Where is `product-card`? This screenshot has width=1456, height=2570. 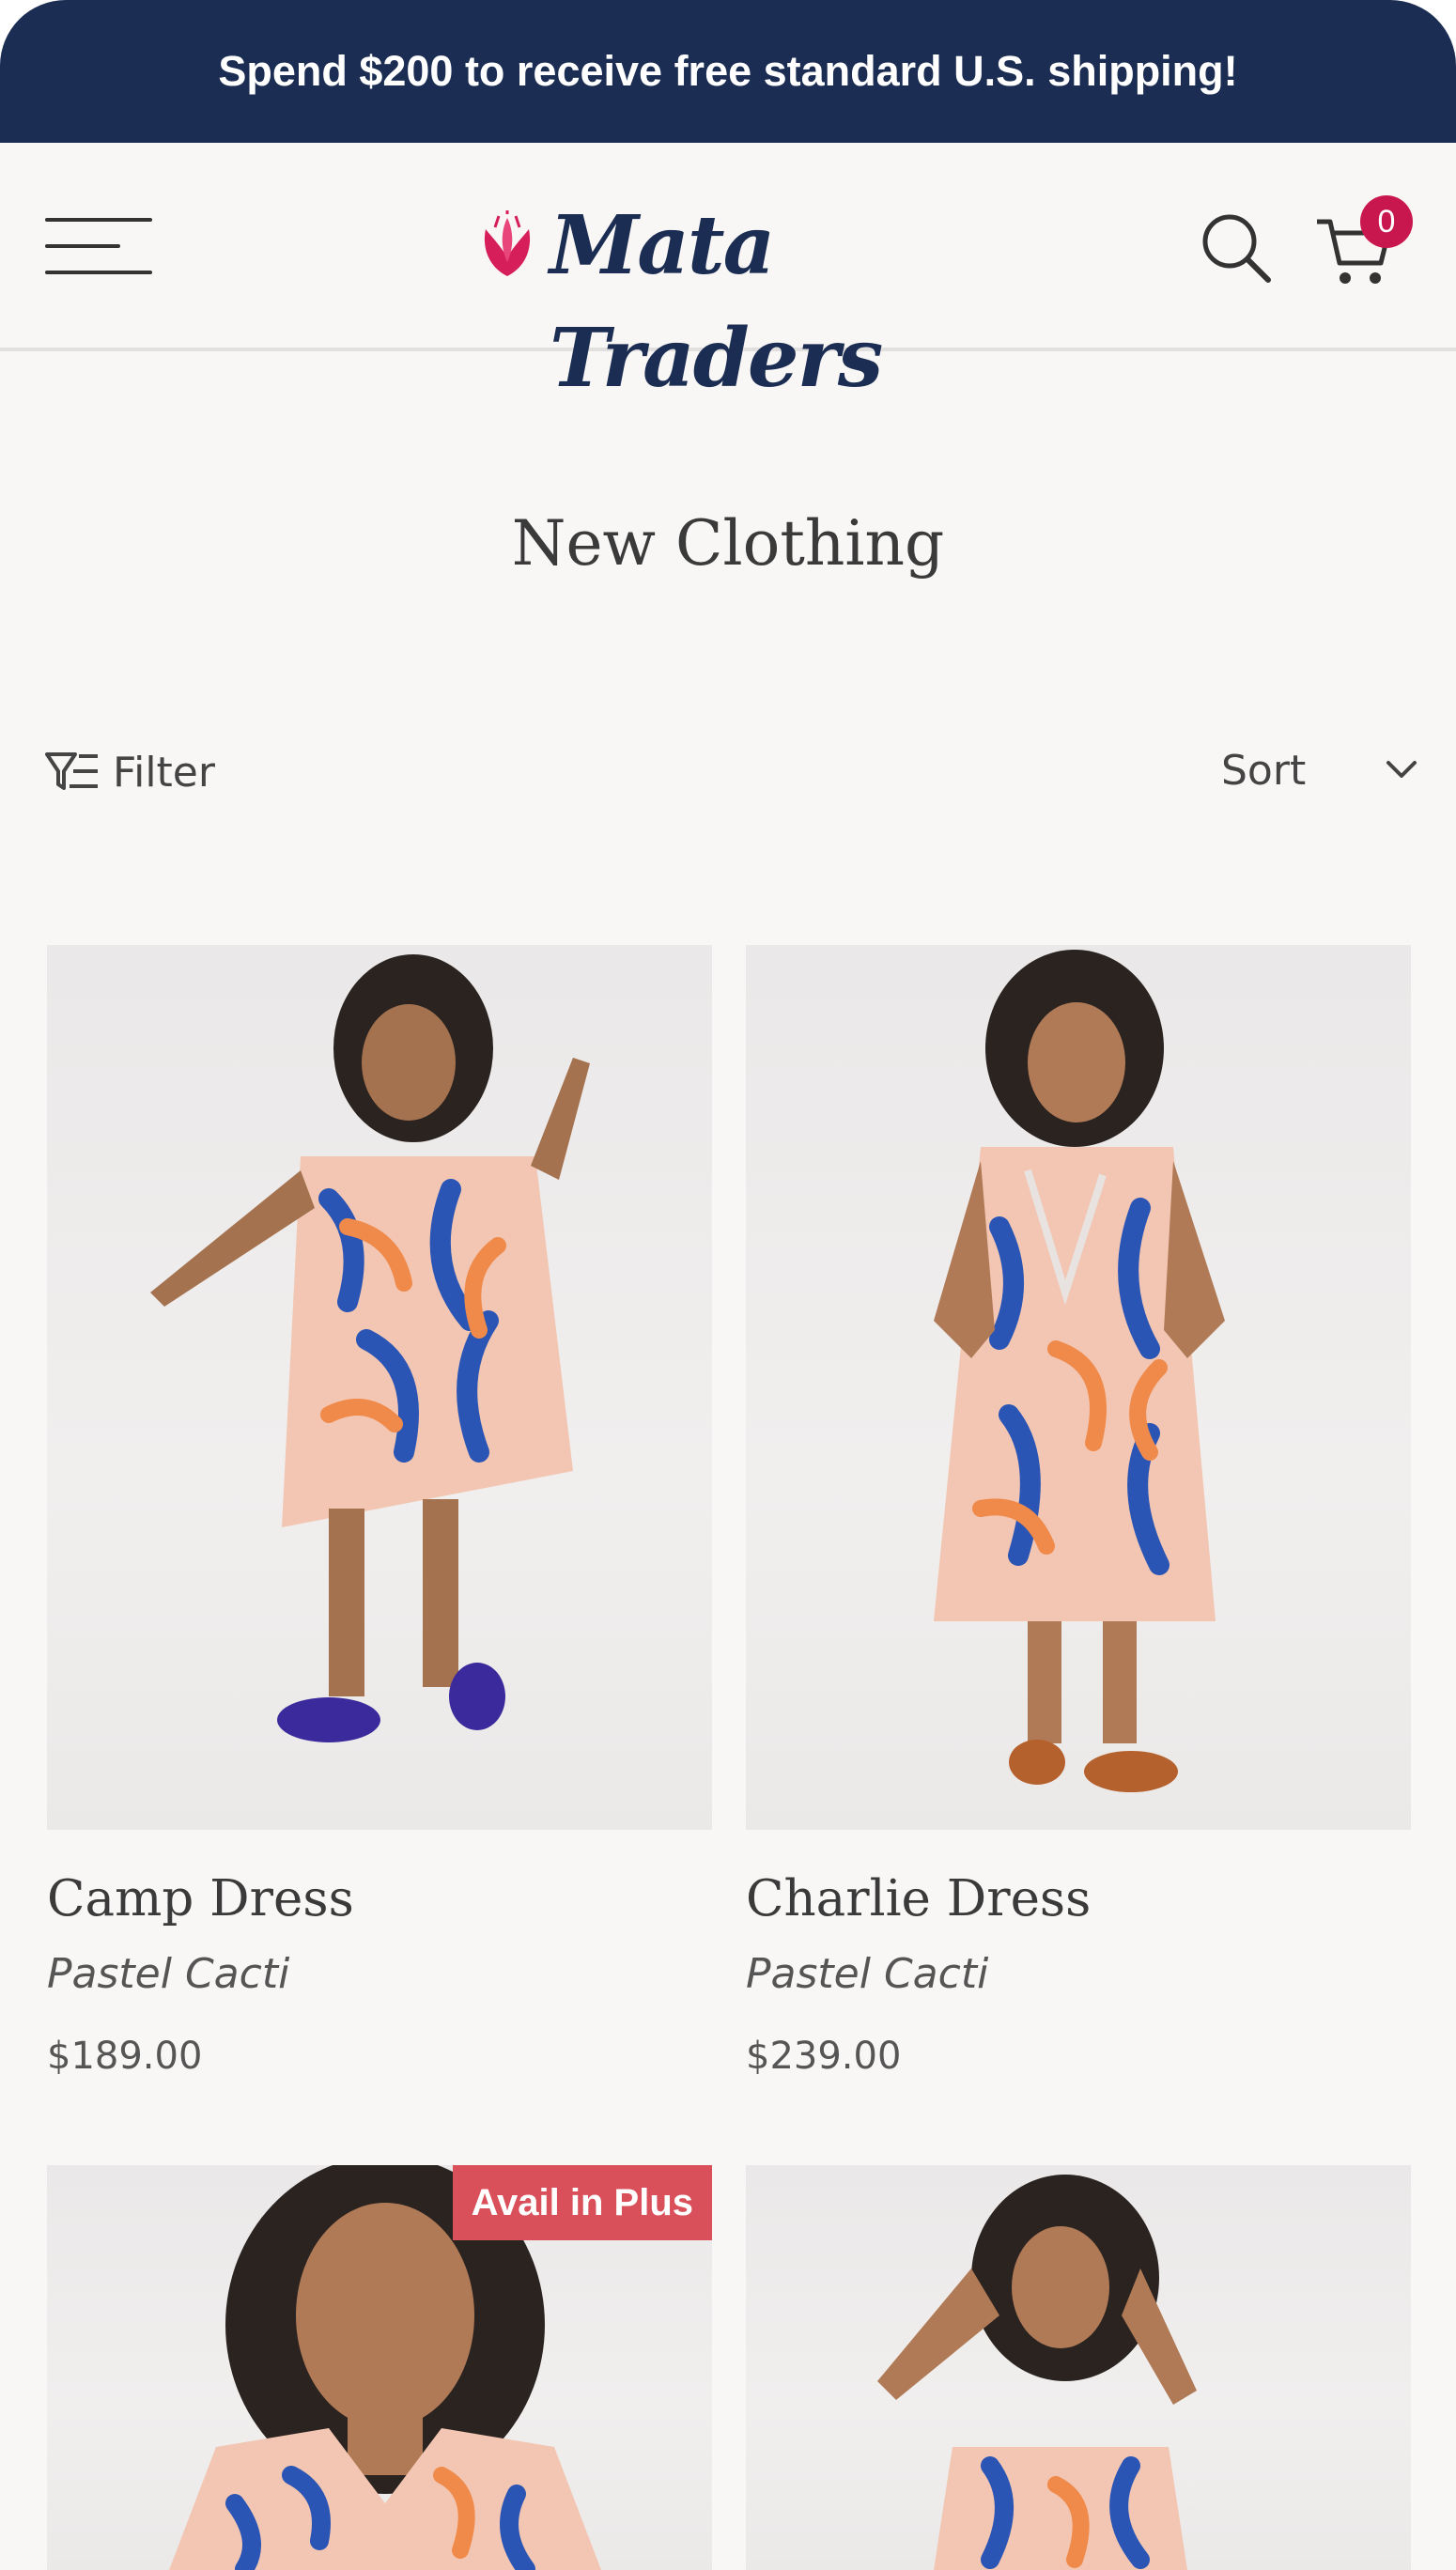 product-card is located at coordinates (1078, 2367).